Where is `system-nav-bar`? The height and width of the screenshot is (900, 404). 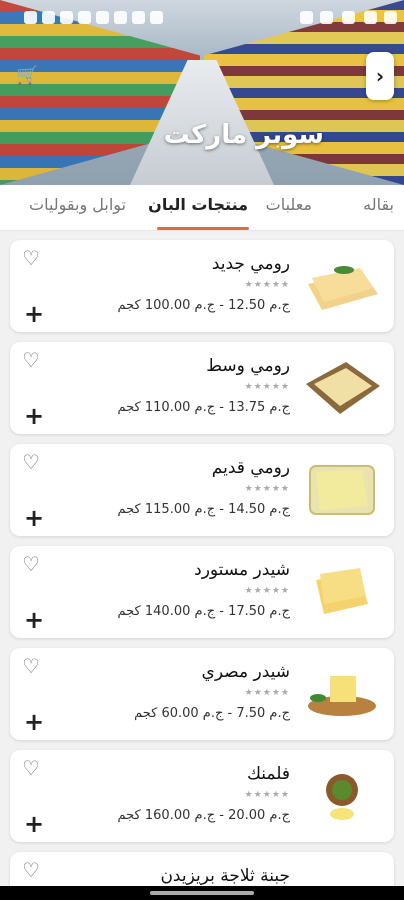 system-nav-bar is located at coordinates (202, 893).